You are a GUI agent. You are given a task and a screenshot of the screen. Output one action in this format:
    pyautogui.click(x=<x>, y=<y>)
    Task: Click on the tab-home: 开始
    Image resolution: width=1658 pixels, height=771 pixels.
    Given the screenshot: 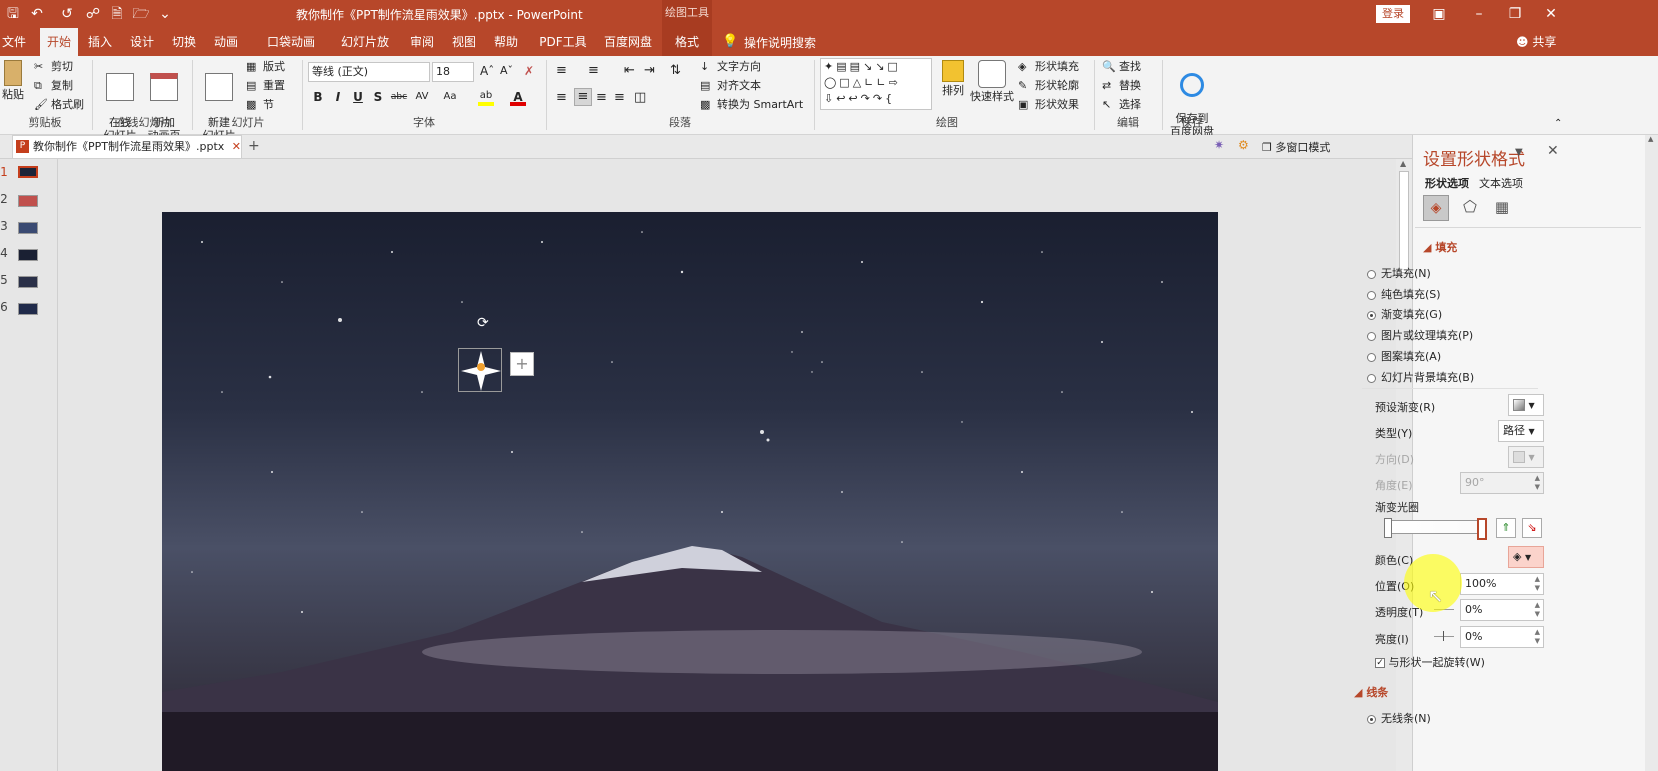 What is the action you would take?
    pyautogui.click(x=59, y=42)
    